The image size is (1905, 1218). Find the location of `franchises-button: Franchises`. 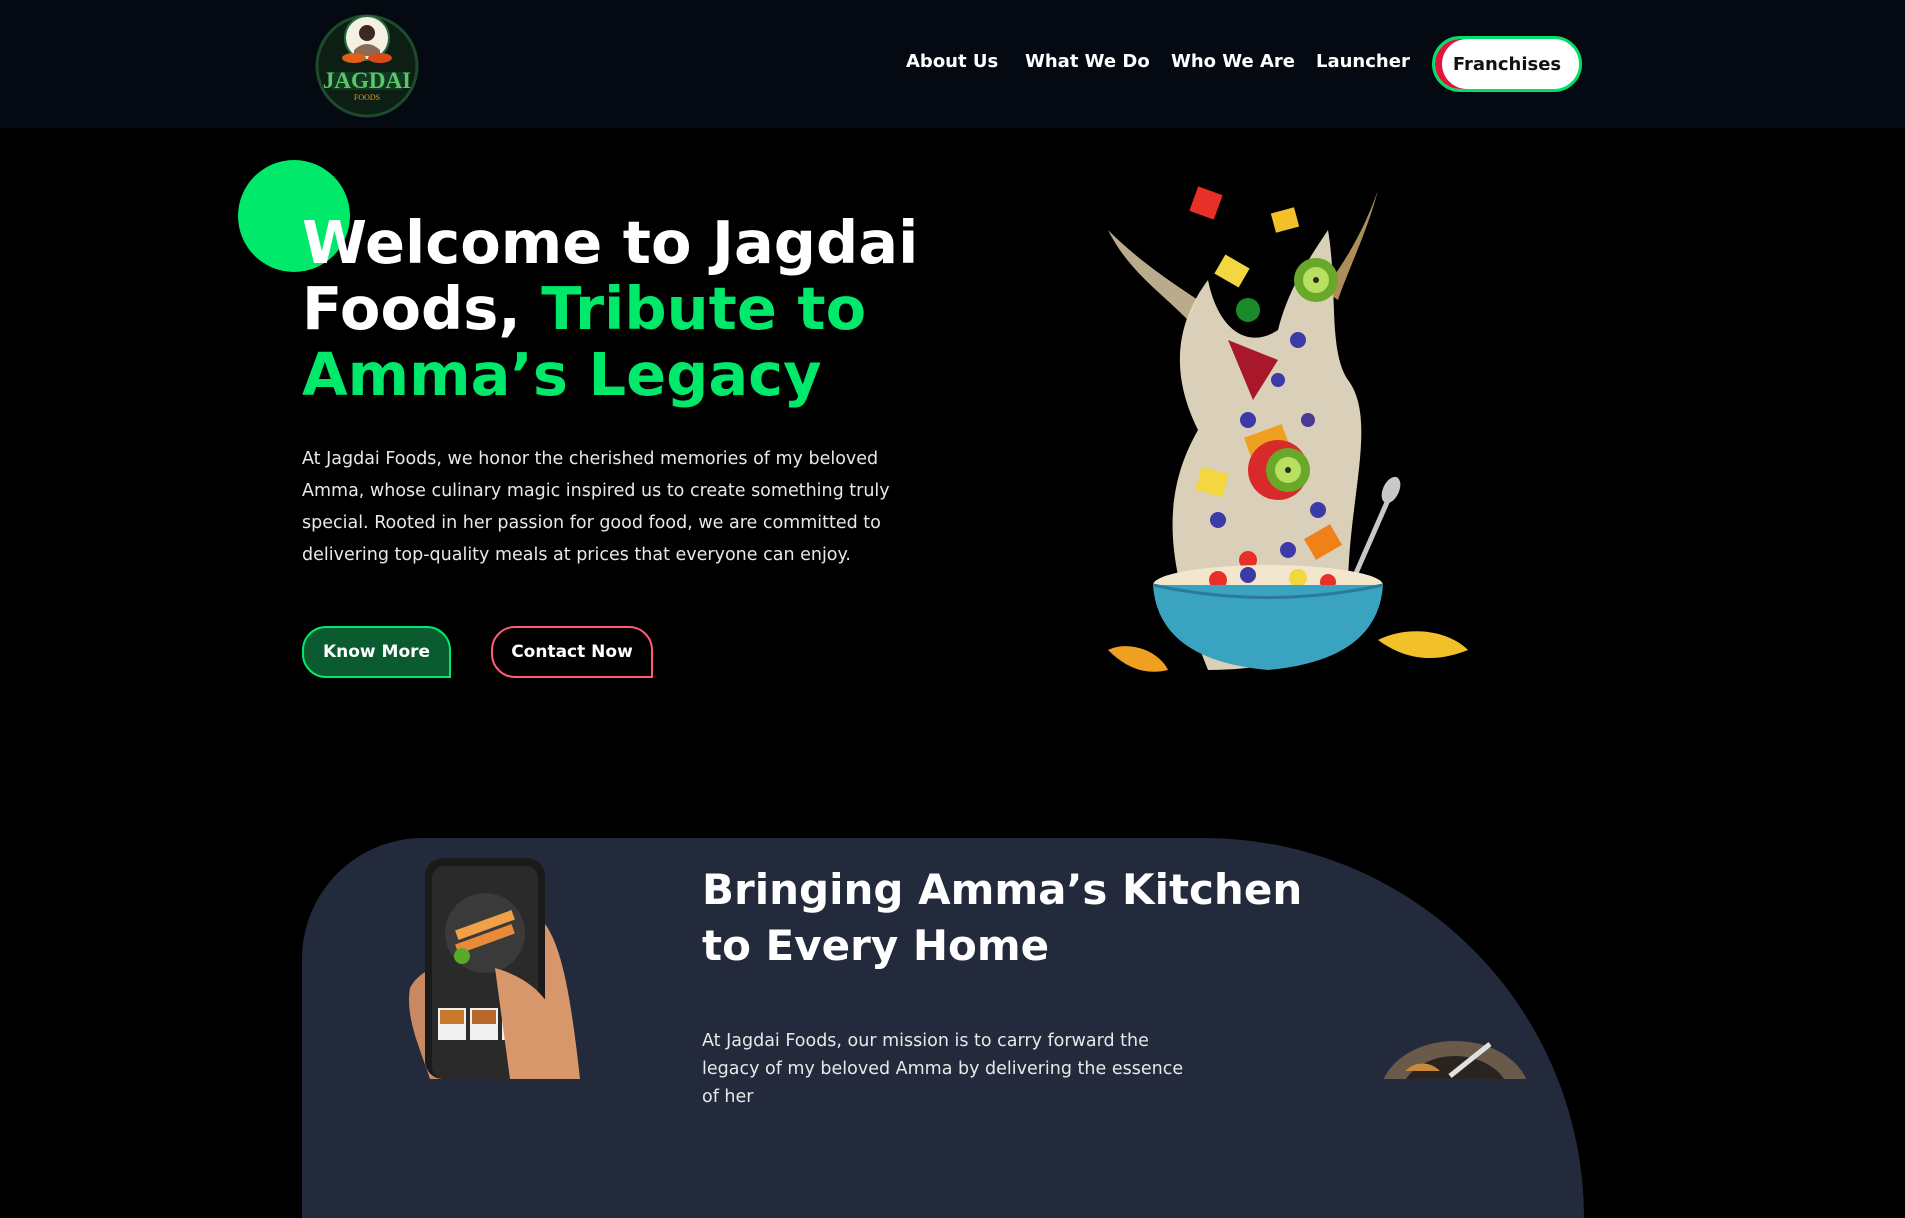

franchises-button: Franchises is located at coordinates (1507, 64).